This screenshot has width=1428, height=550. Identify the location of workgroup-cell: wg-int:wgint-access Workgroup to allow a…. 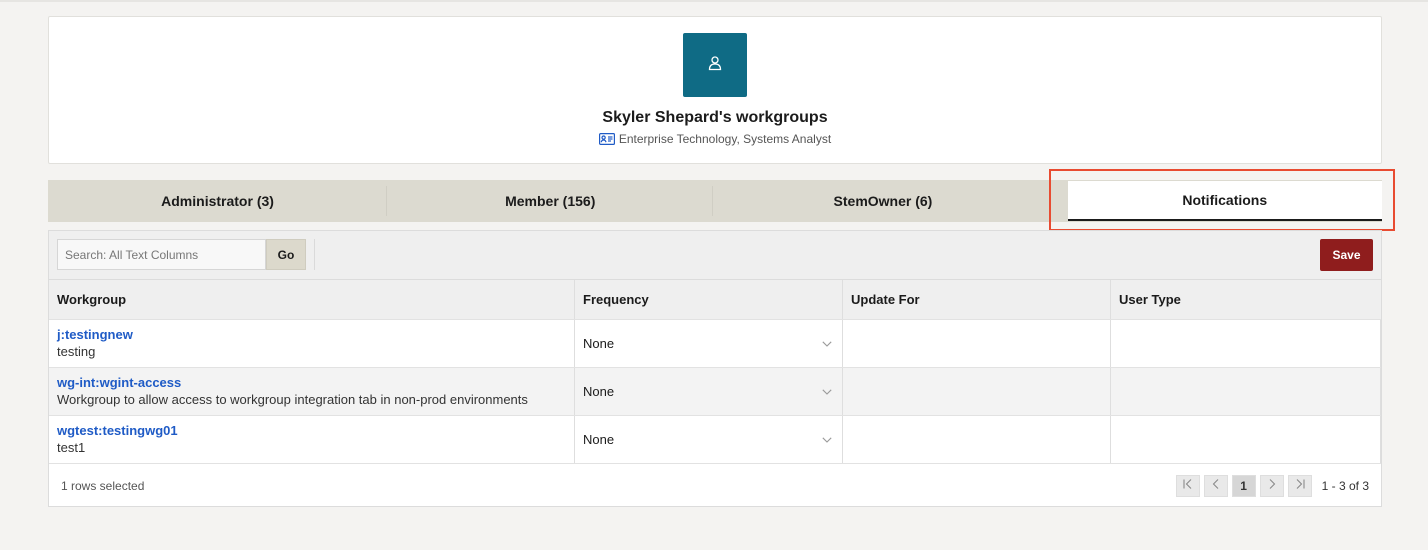
(312, 391).